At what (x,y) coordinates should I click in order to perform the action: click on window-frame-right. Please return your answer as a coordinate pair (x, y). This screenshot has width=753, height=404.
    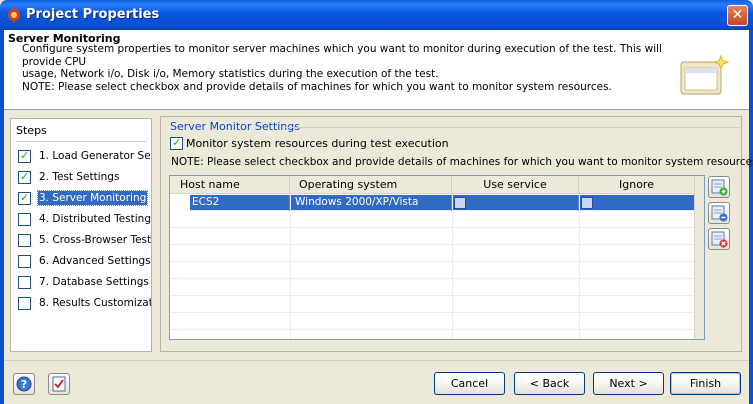
    Looking at the image, I should click on (751, 217).